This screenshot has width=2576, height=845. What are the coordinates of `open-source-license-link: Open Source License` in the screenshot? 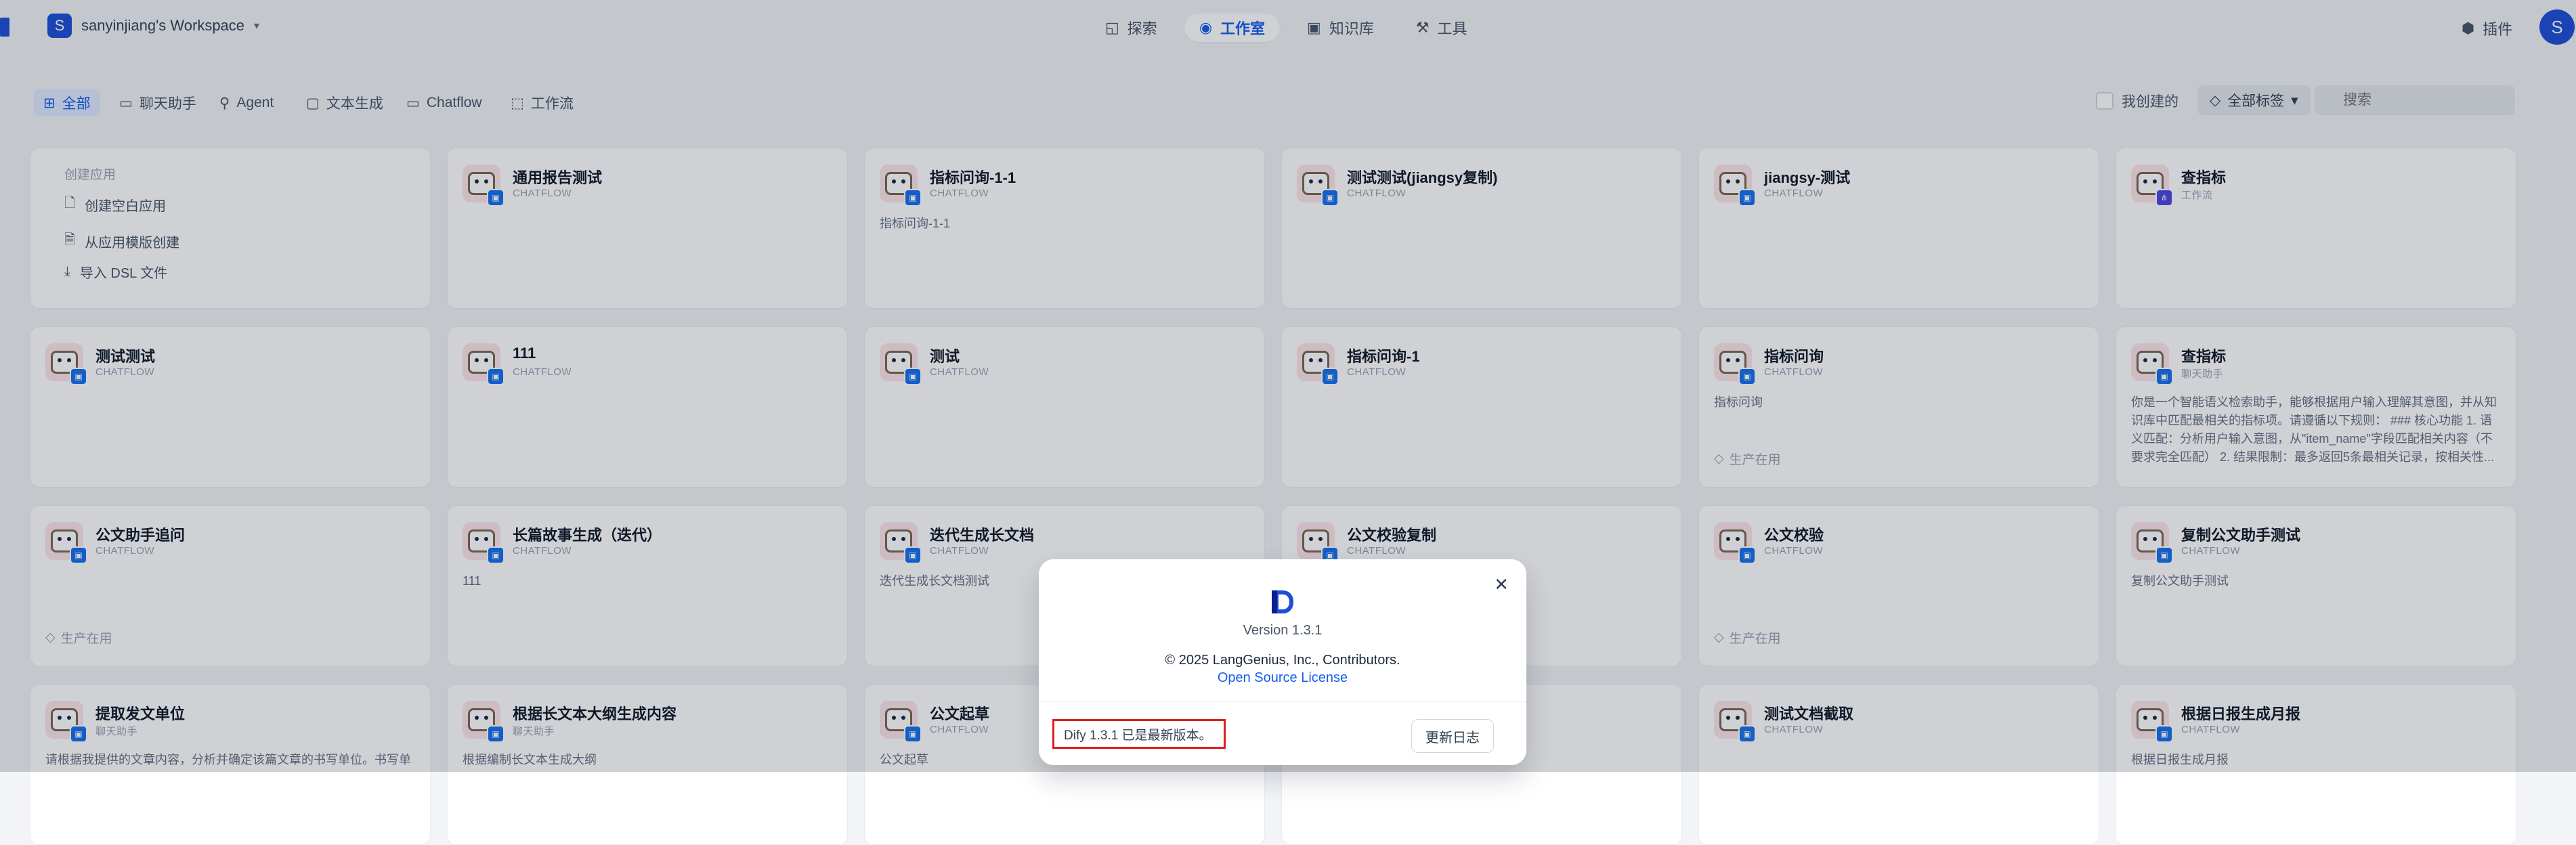 It's located at (1282, 678).